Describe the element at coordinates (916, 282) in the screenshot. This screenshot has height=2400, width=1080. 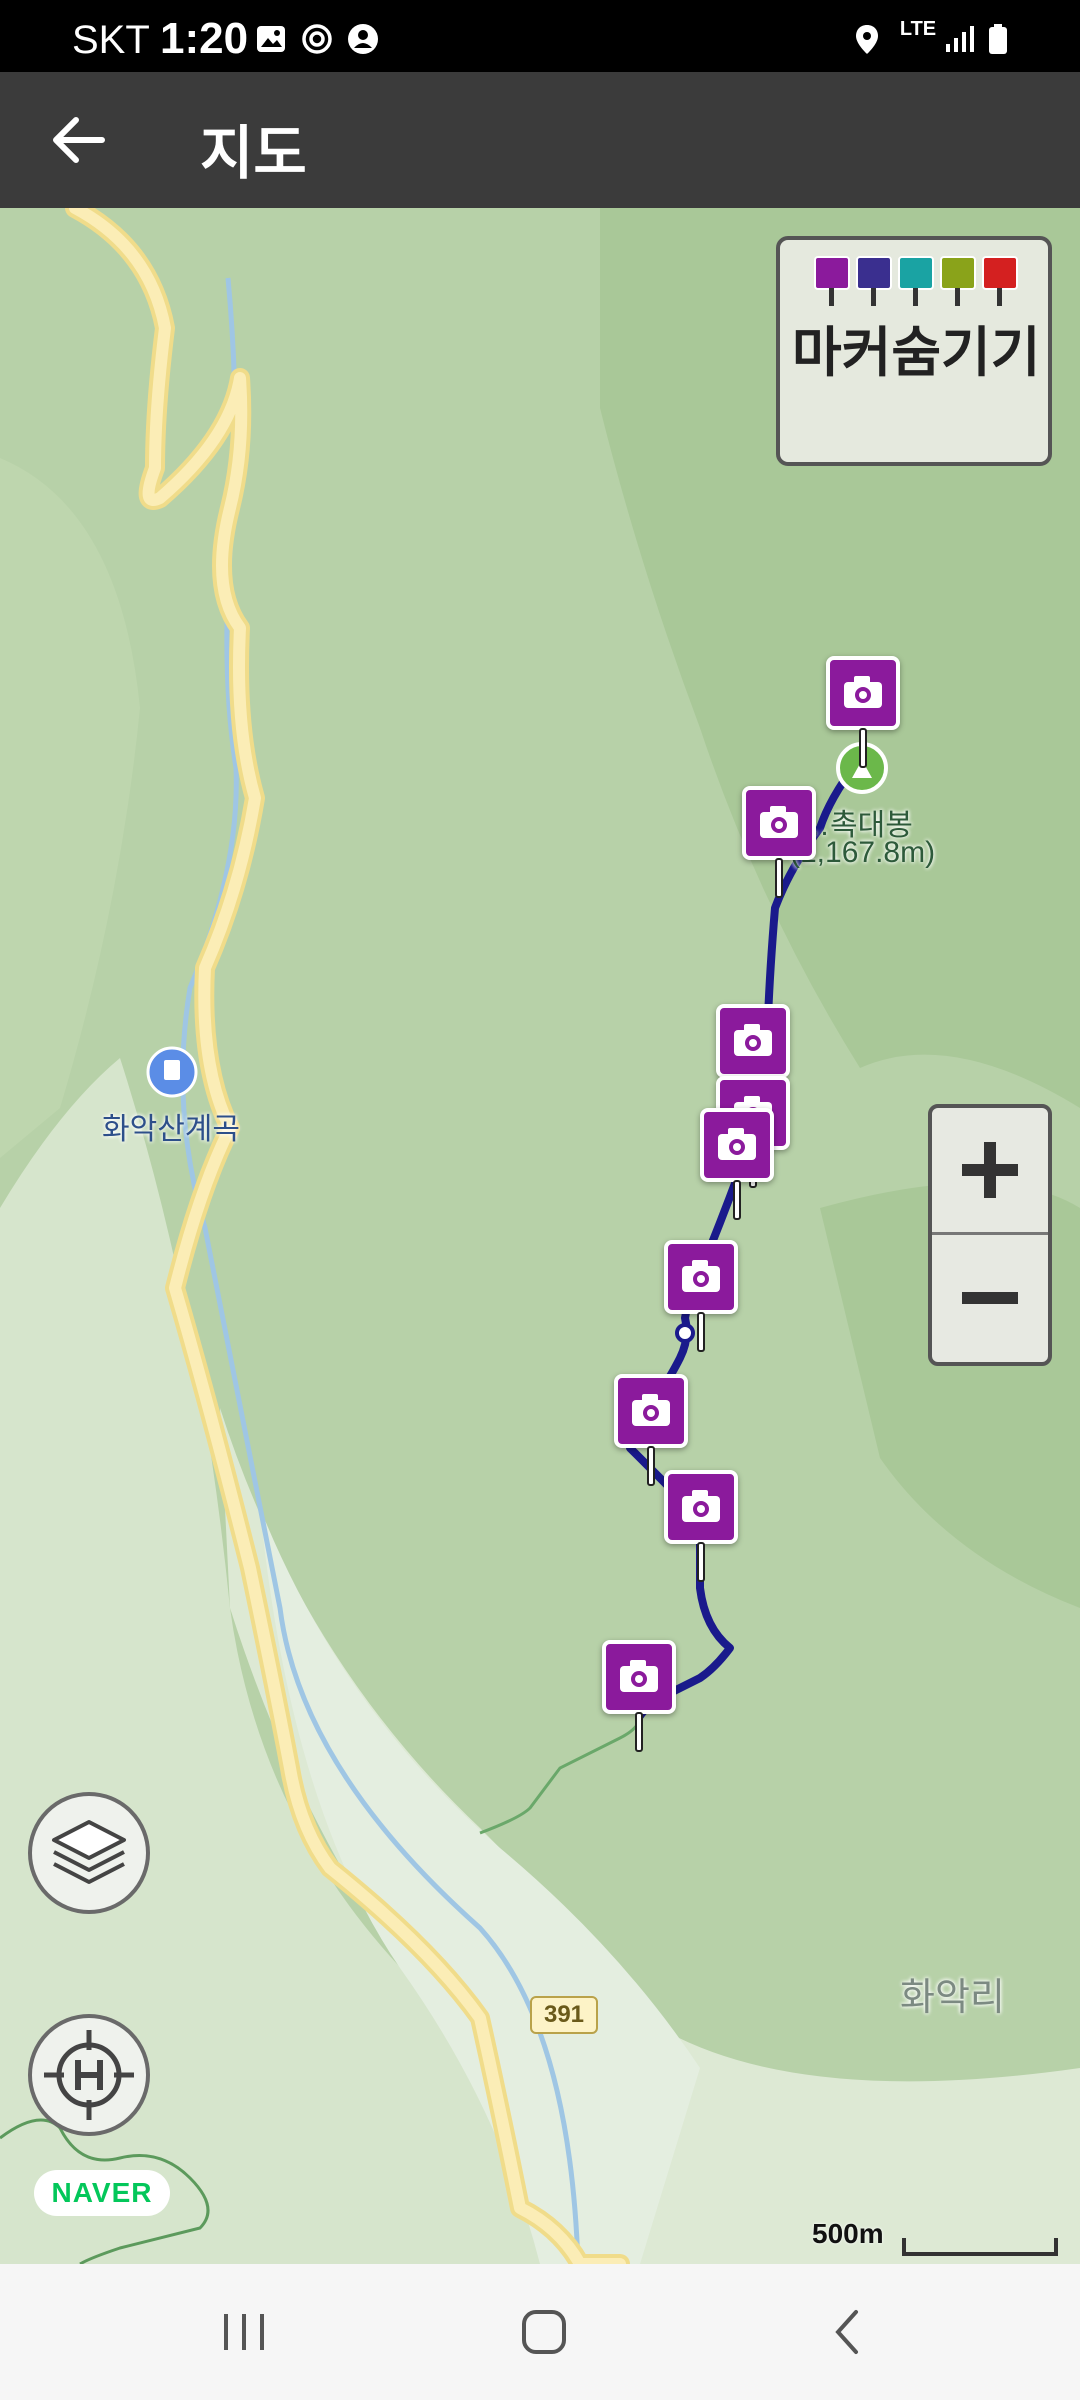
I see `pen-icon` at that location.